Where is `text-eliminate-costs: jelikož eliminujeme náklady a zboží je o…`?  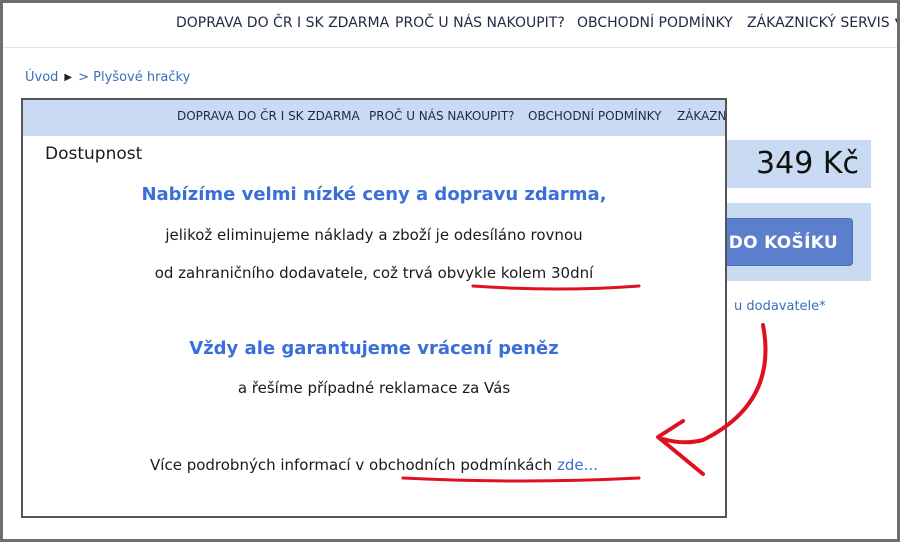
text-eliminate-costs: jelikož eliminujeme náklady a zboží je o… is located at coordinates (374, 235).